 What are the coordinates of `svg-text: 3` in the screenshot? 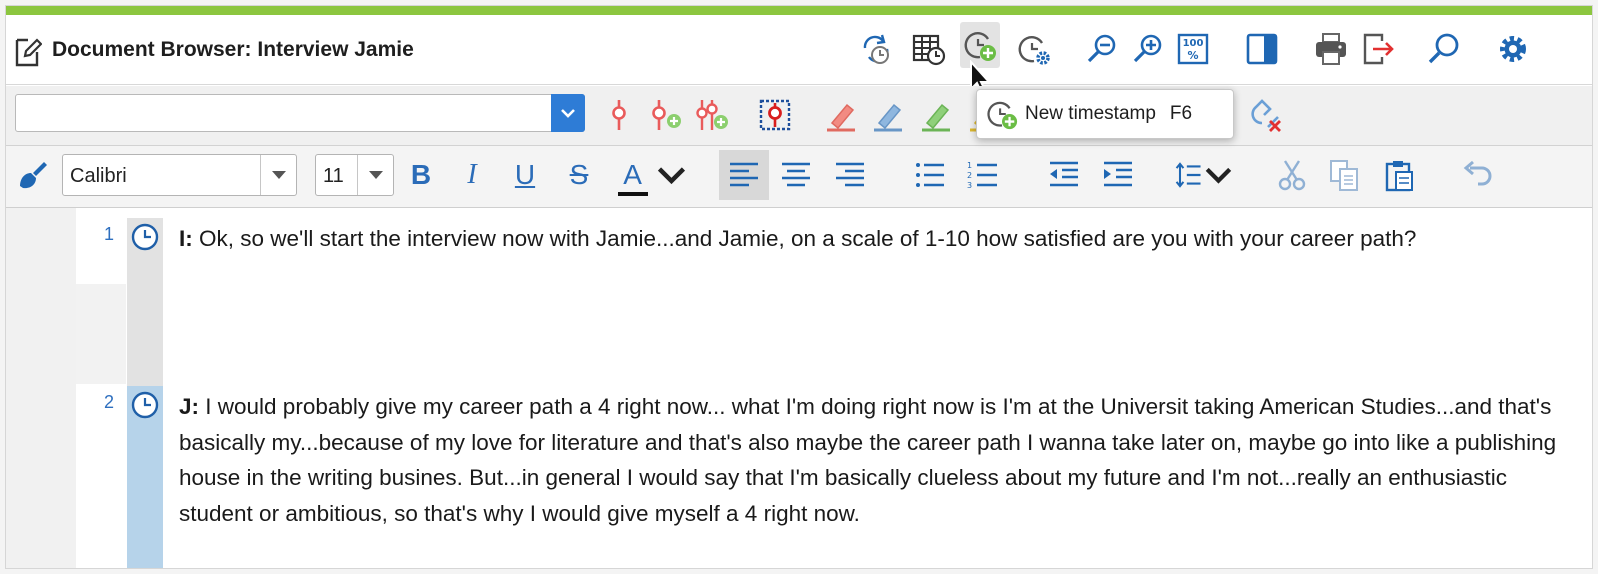 It's located at (969, 185).